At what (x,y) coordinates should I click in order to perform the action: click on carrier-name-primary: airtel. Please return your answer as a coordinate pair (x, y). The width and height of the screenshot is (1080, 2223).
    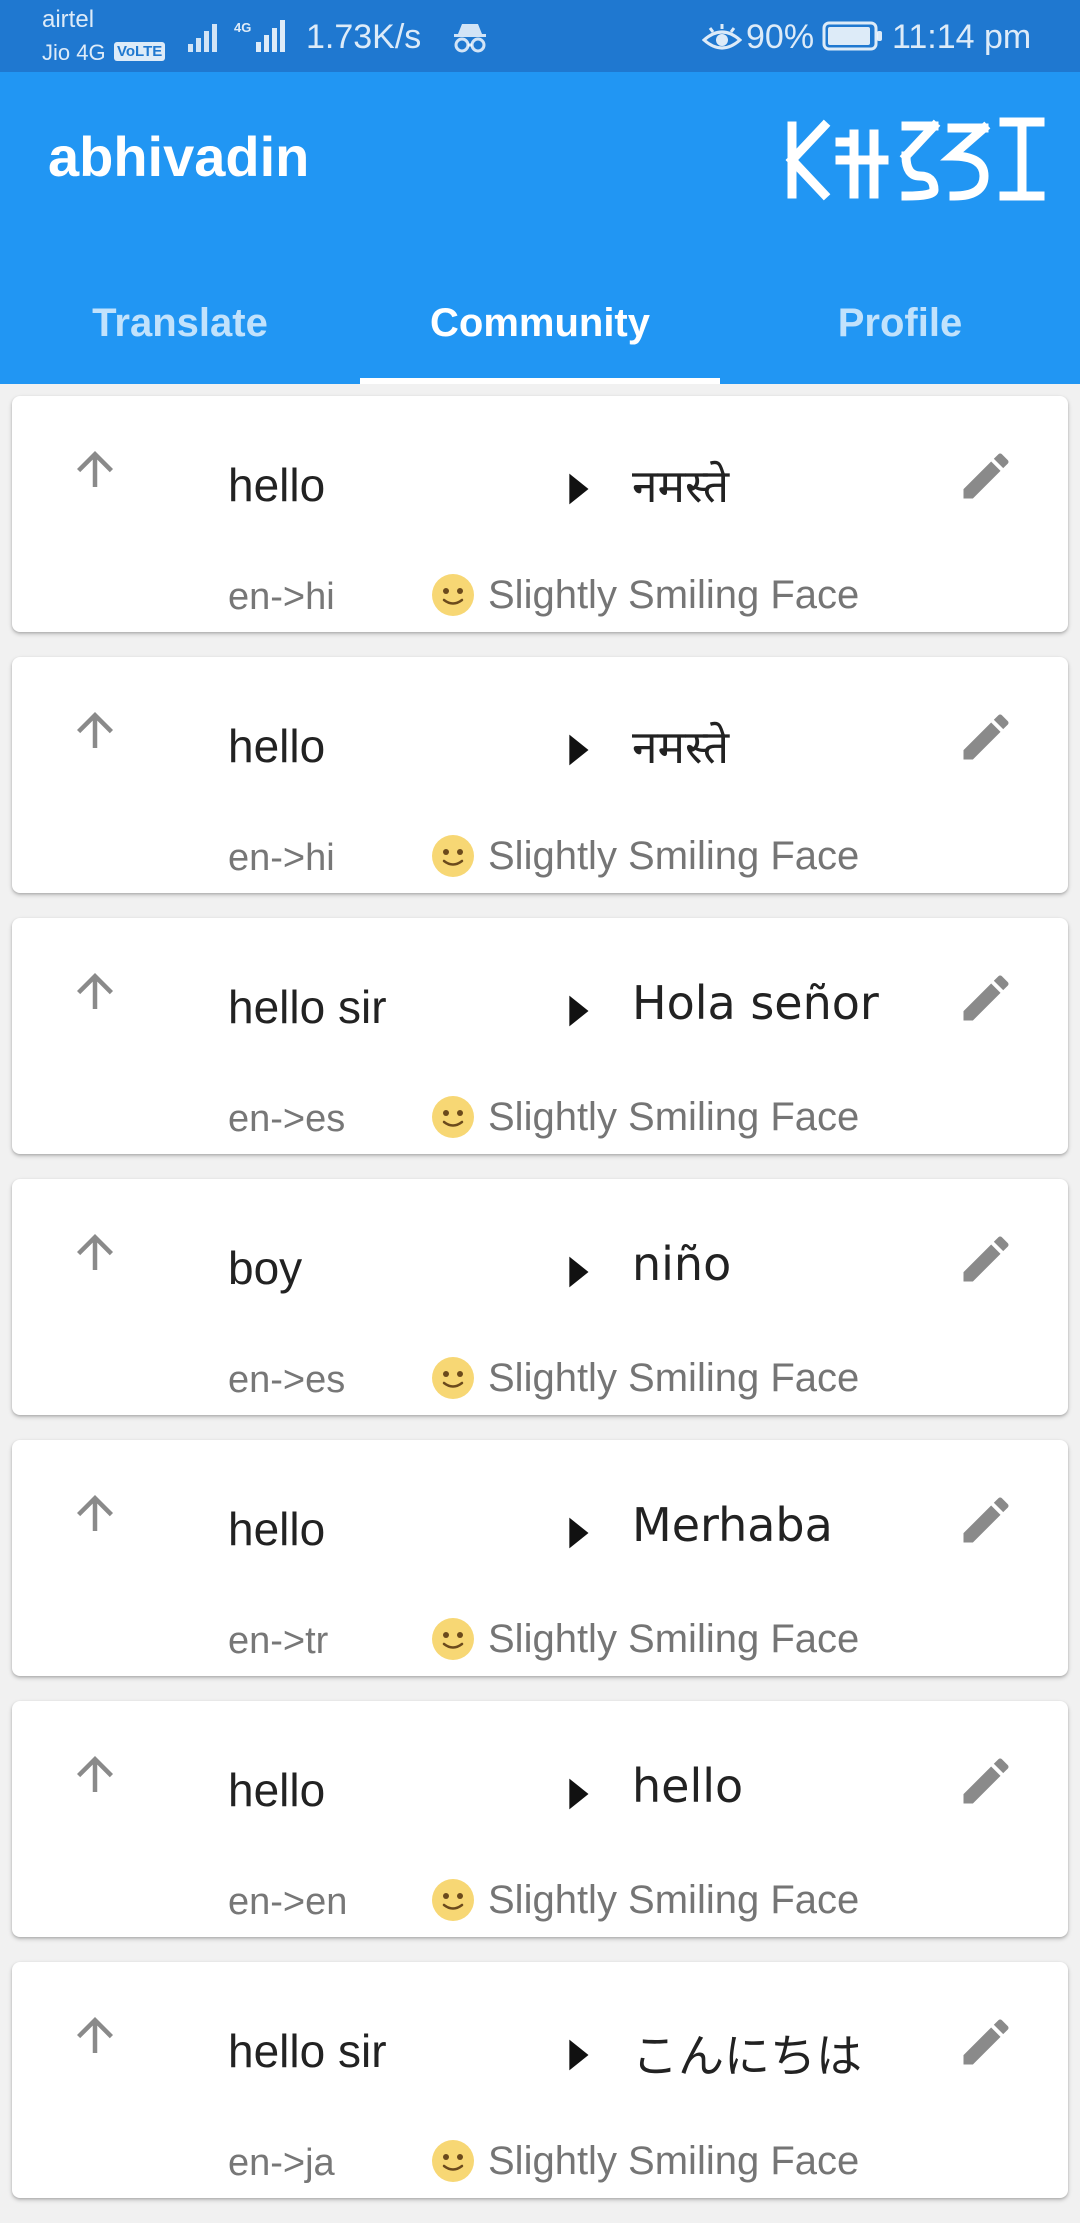
    Looking at the image, I should click on (68, 19).